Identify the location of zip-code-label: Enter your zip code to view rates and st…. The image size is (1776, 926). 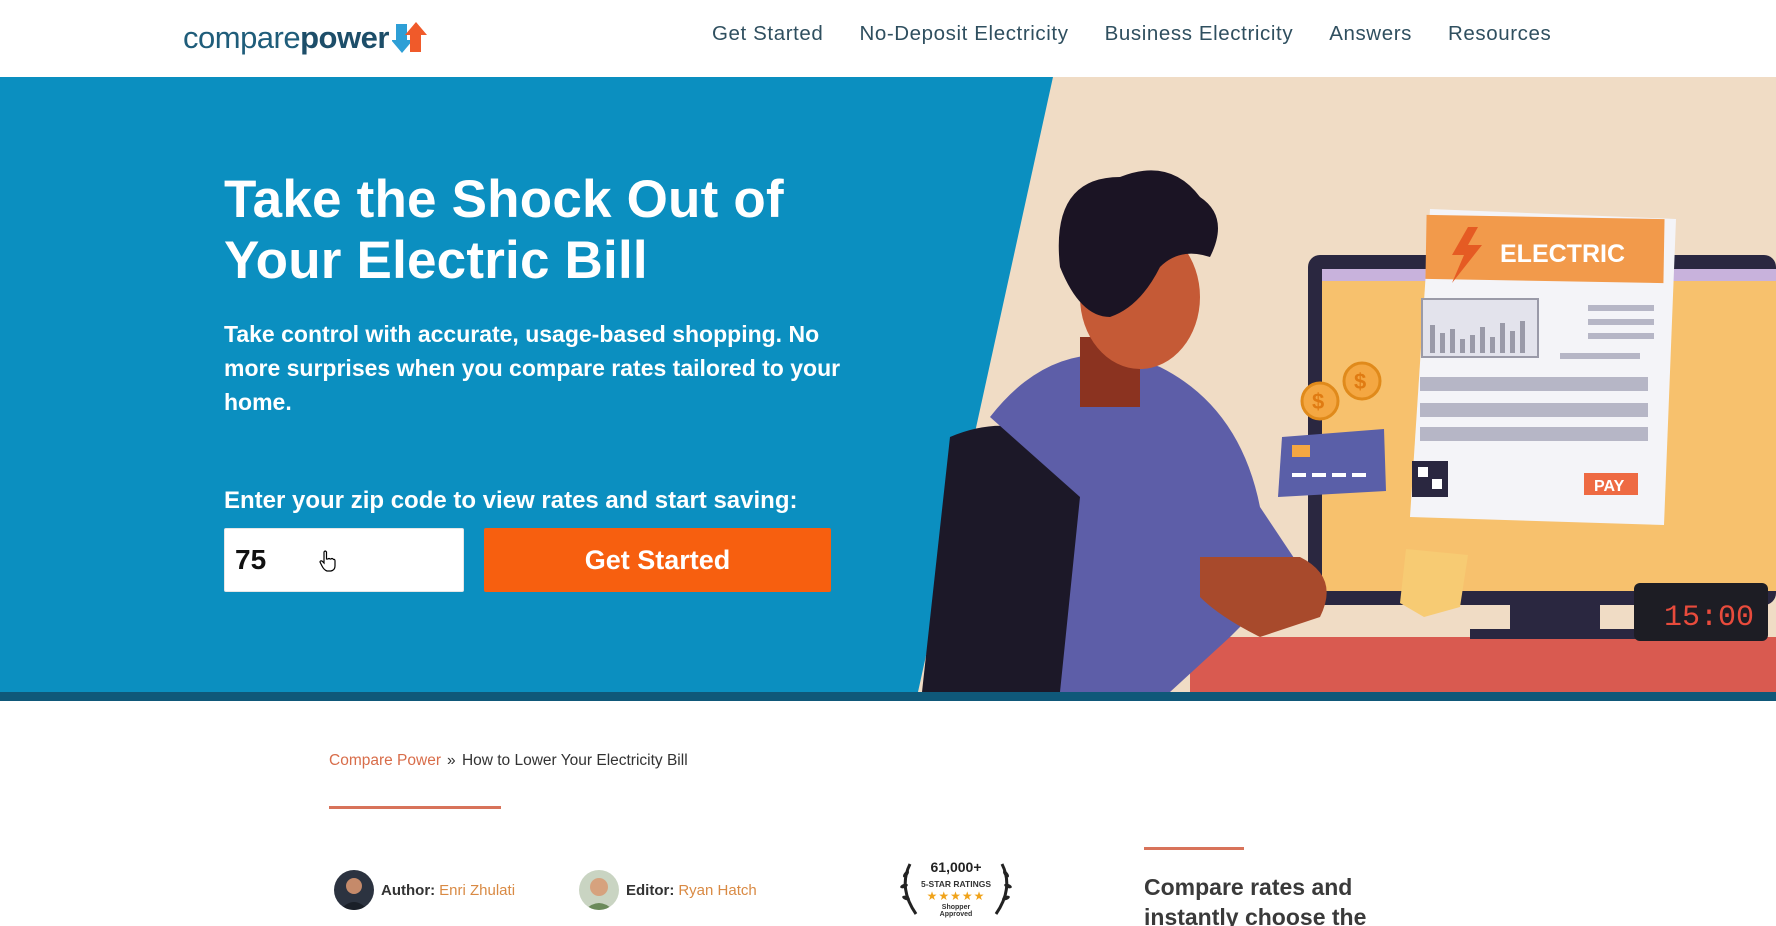
(511, 500).